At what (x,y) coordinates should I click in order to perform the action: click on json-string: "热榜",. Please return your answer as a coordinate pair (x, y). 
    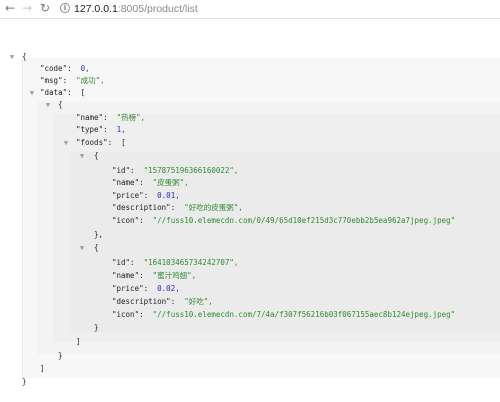
    Looking at the image, I should click on (131, 117).